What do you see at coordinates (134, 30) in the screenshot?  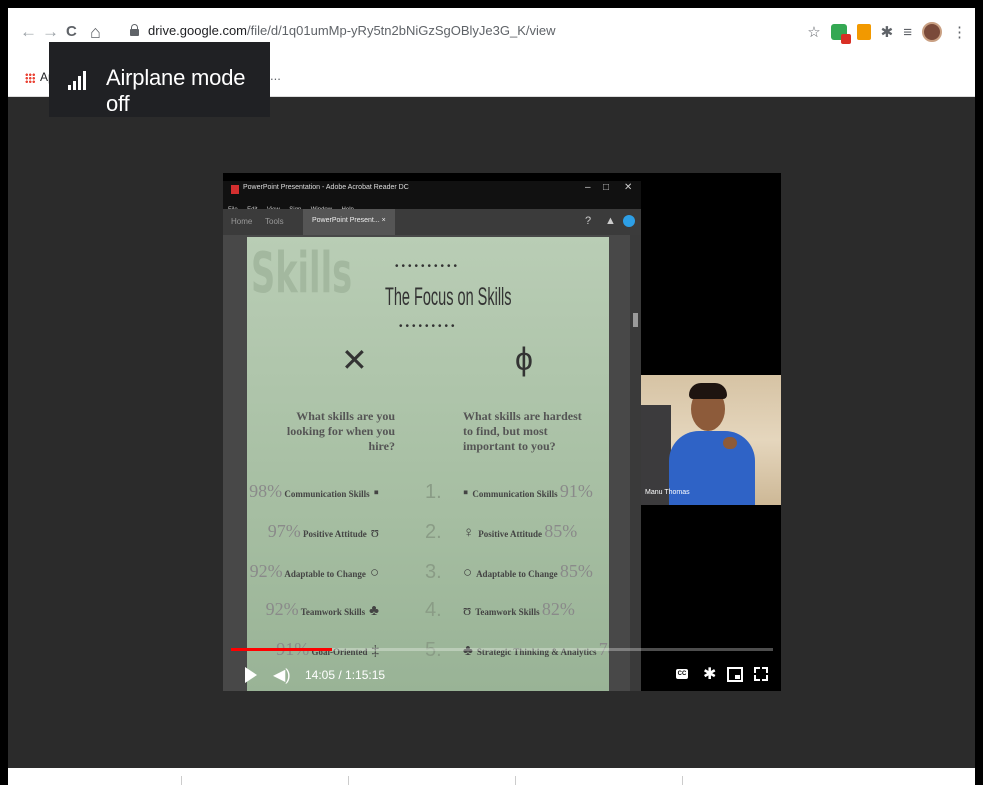 I see `lock-icon` at bounding box center [134, 30].